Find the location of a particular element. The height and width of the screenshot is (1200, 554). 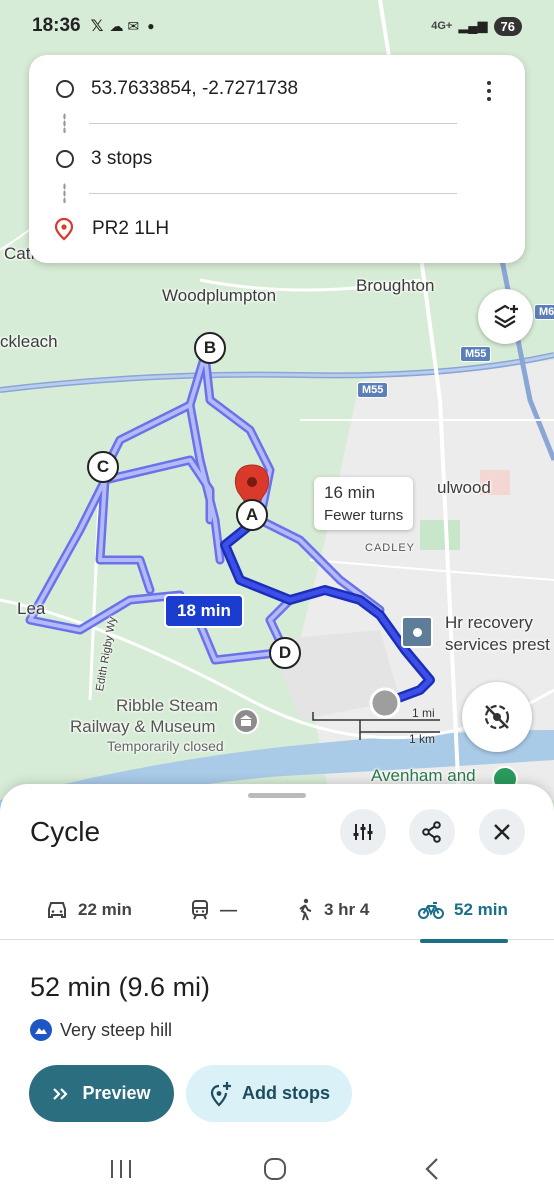

share-button is located at coordinates (432, 832).